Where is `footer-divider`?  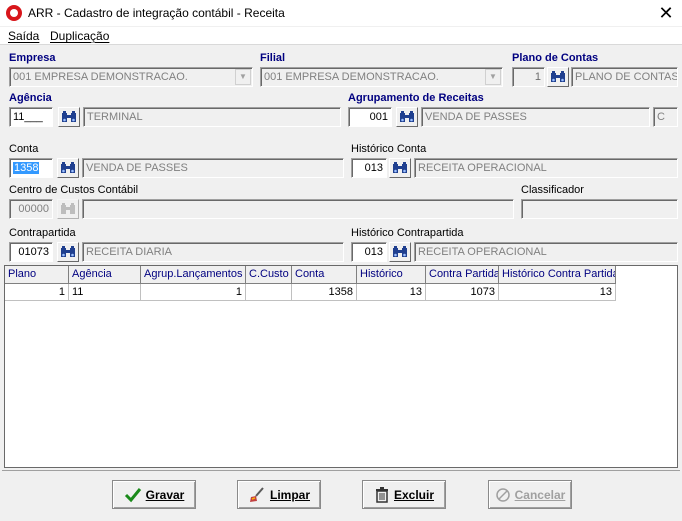
footer-divider is located at coordinates (341, 470).